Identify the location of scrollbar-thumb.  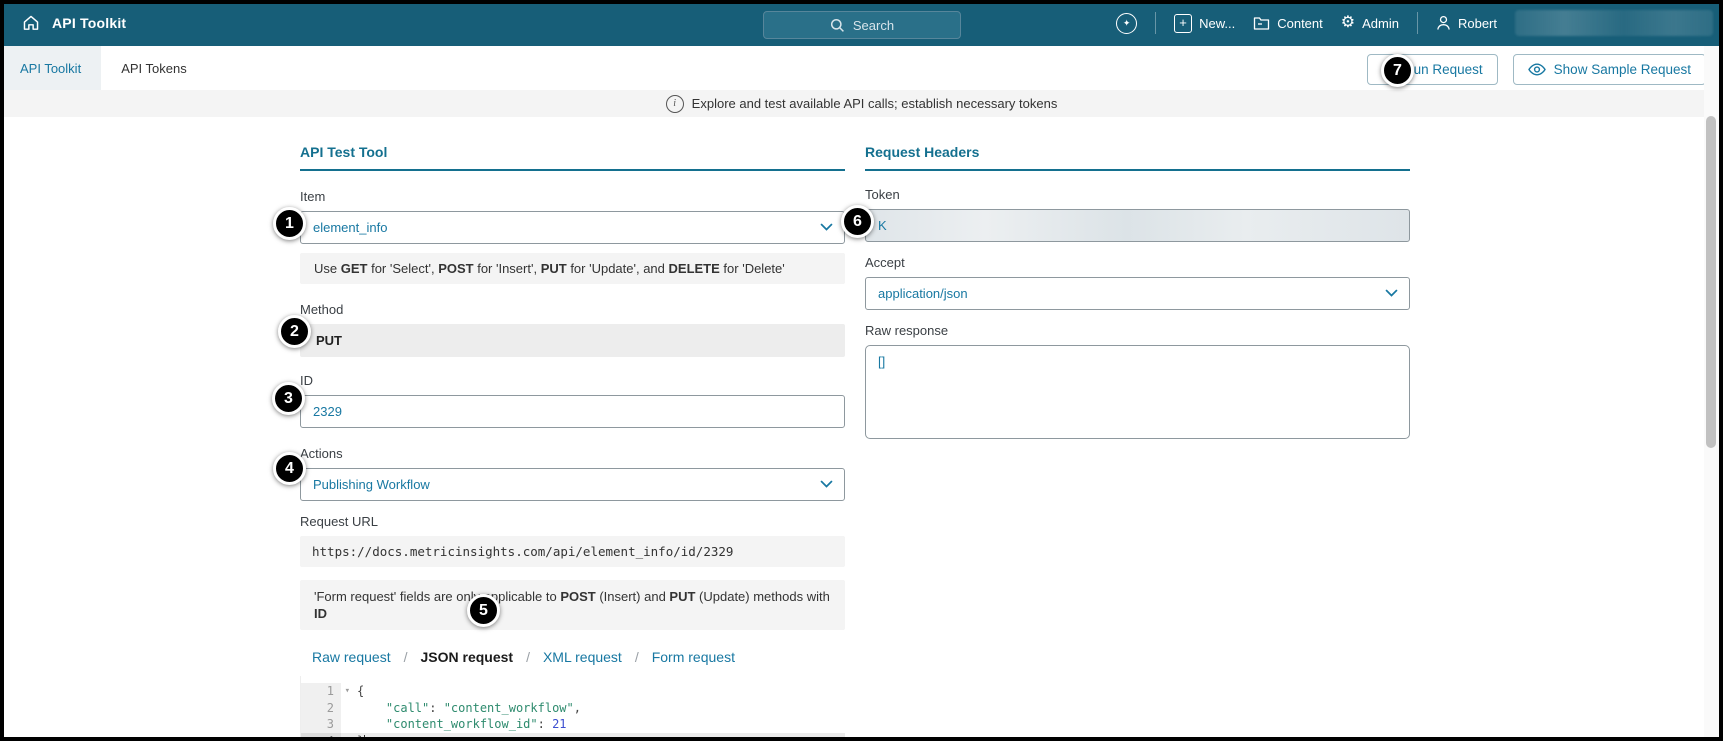
(1711, 282).